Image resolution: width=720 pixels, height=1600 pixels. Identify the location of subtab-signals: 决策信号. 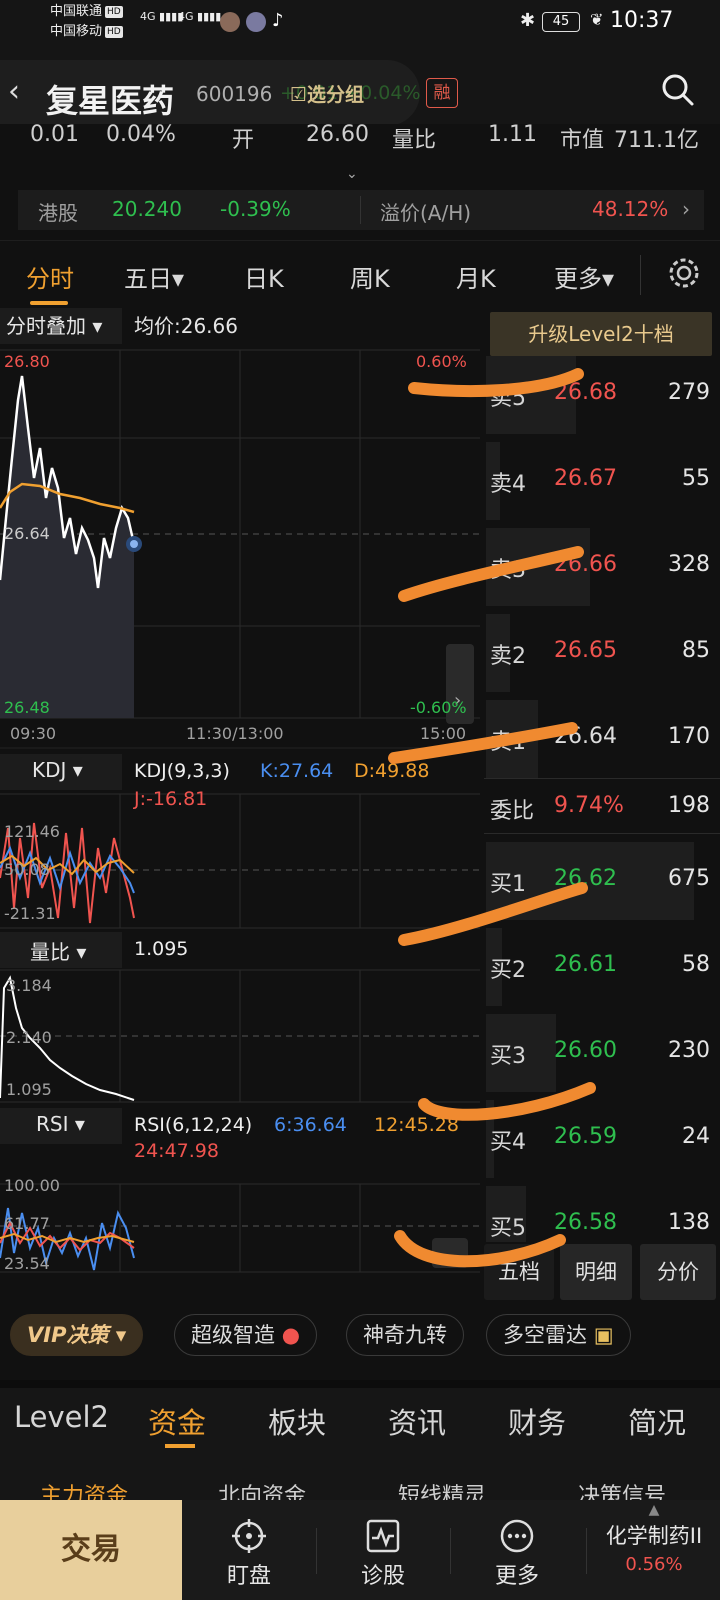
(622, 1489).